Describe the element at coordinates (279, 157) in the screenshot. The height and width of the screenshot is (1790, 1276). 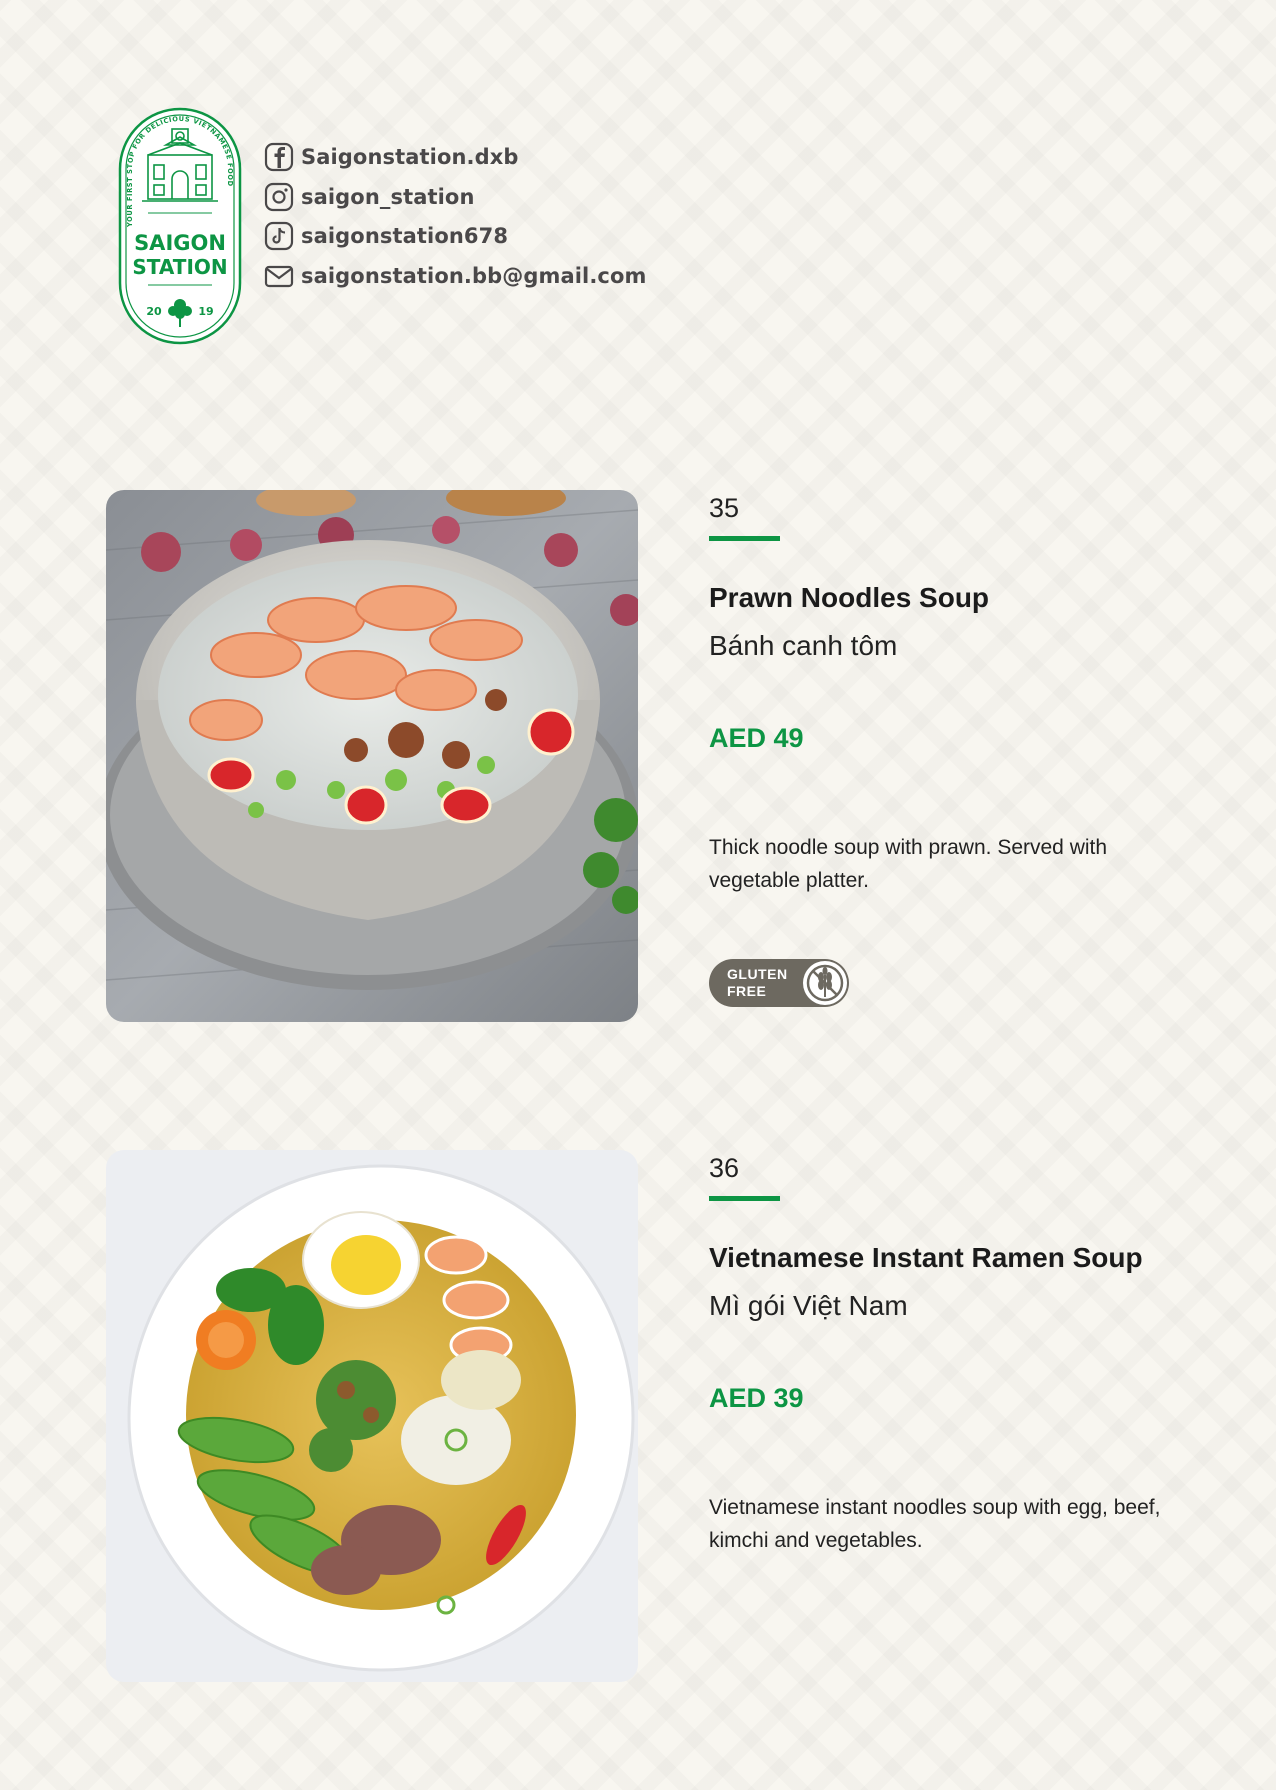
I see `facebook-icon` at that location.